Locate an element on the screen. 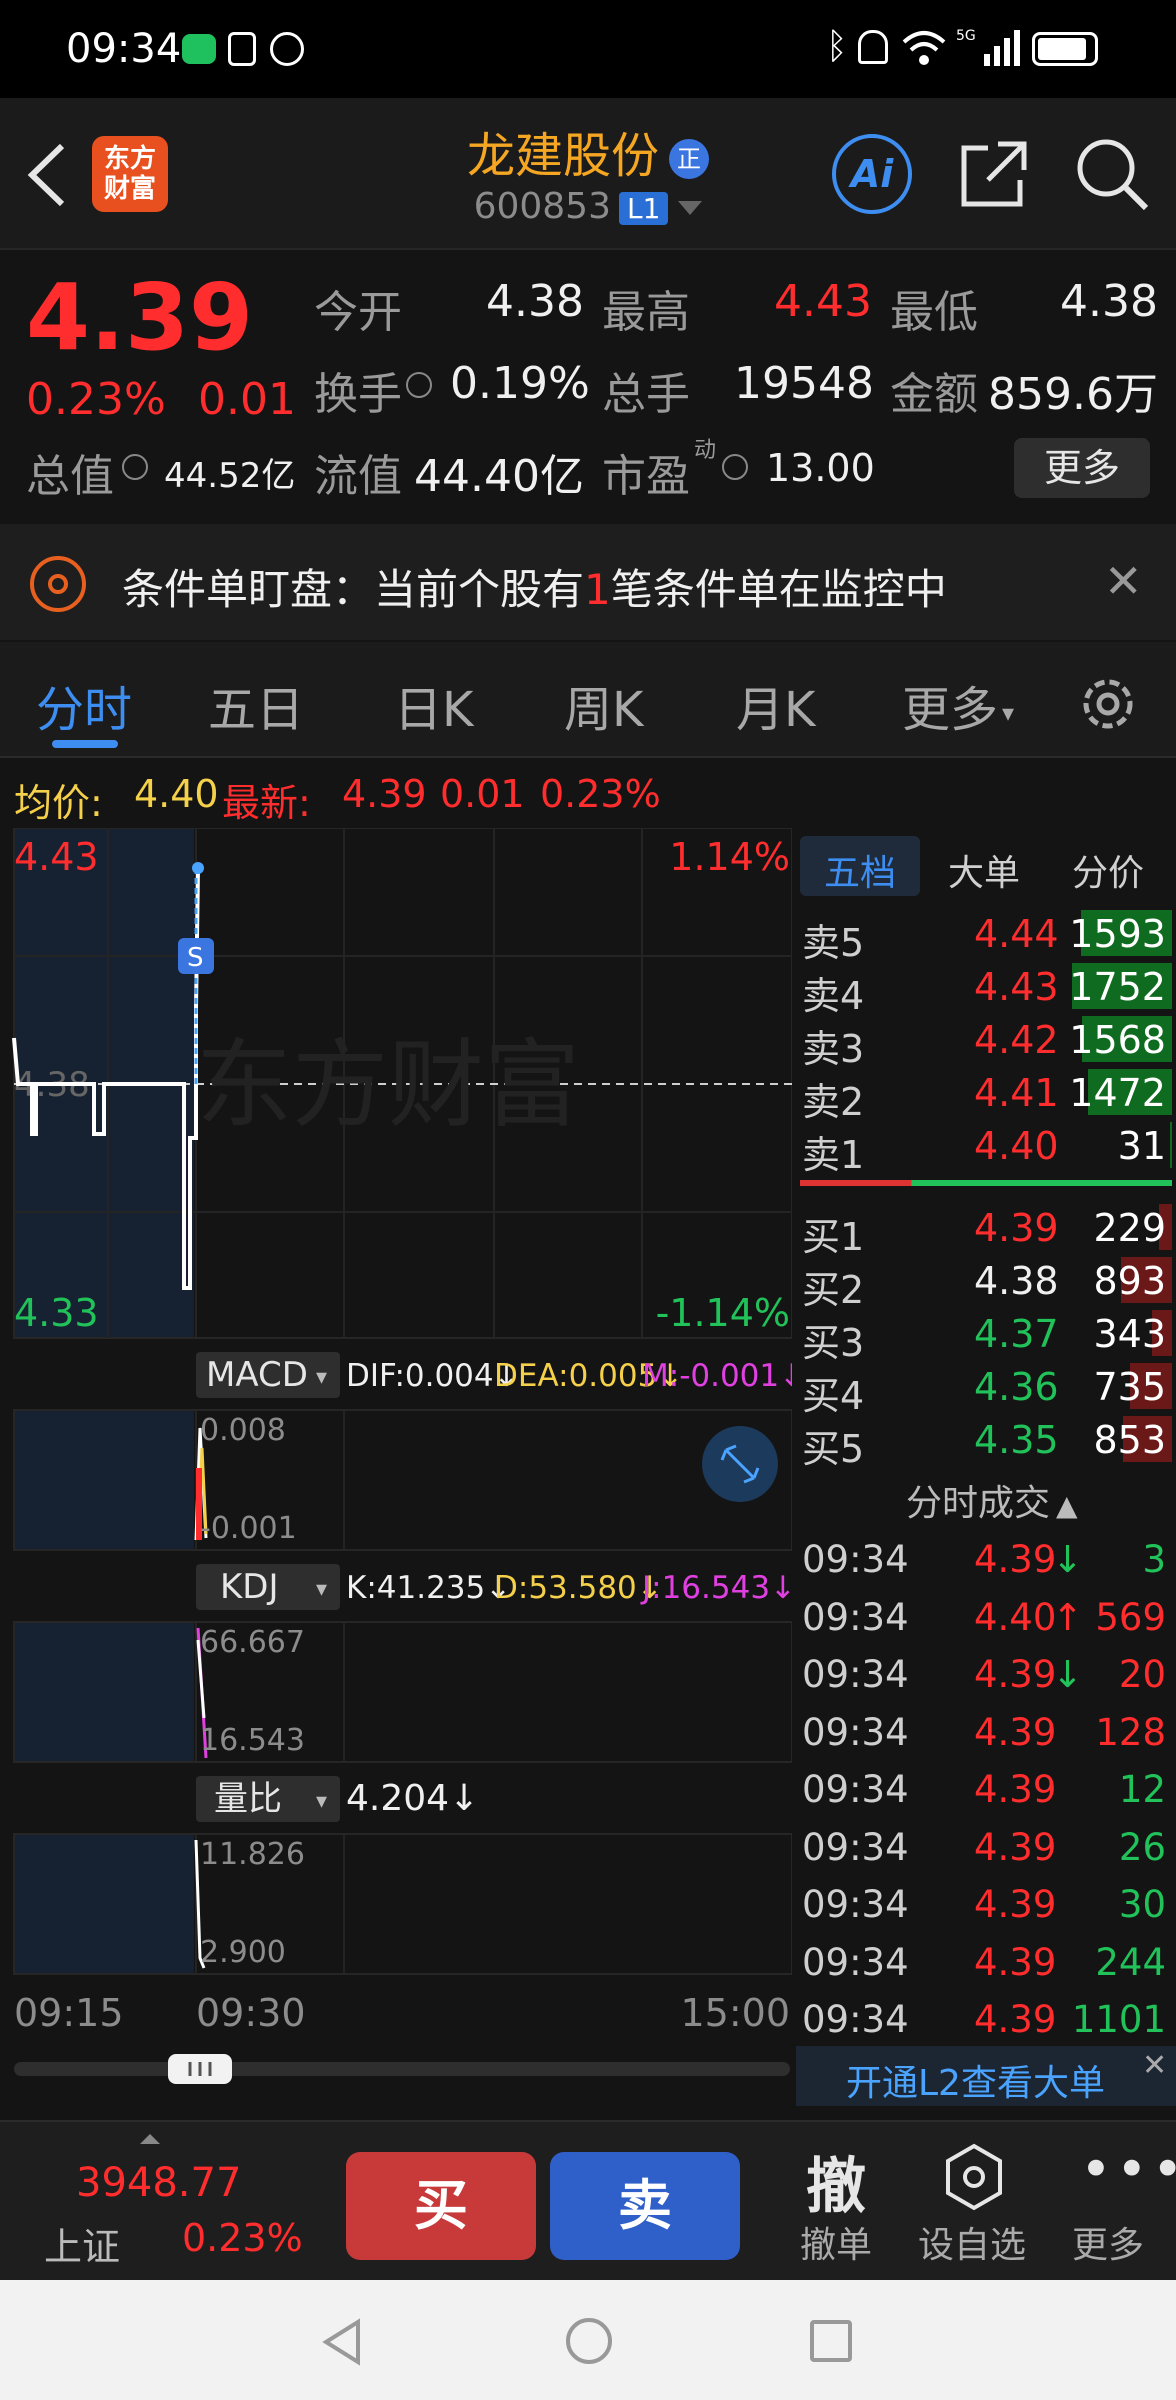 The height and width of the screenshot is (2400, 1176). ask-row: 卖5 4.44 1593 is located at coordinates (986, 936).